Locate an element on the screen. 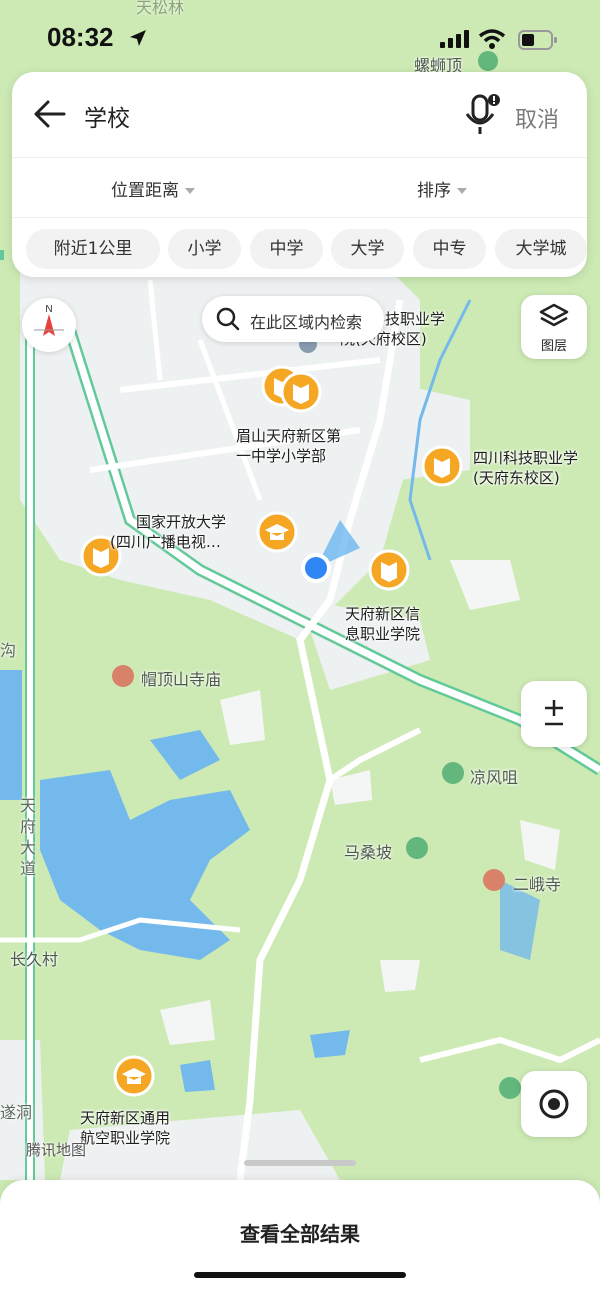  road-label: 遂洞 is located at coordinates (16, 1112).